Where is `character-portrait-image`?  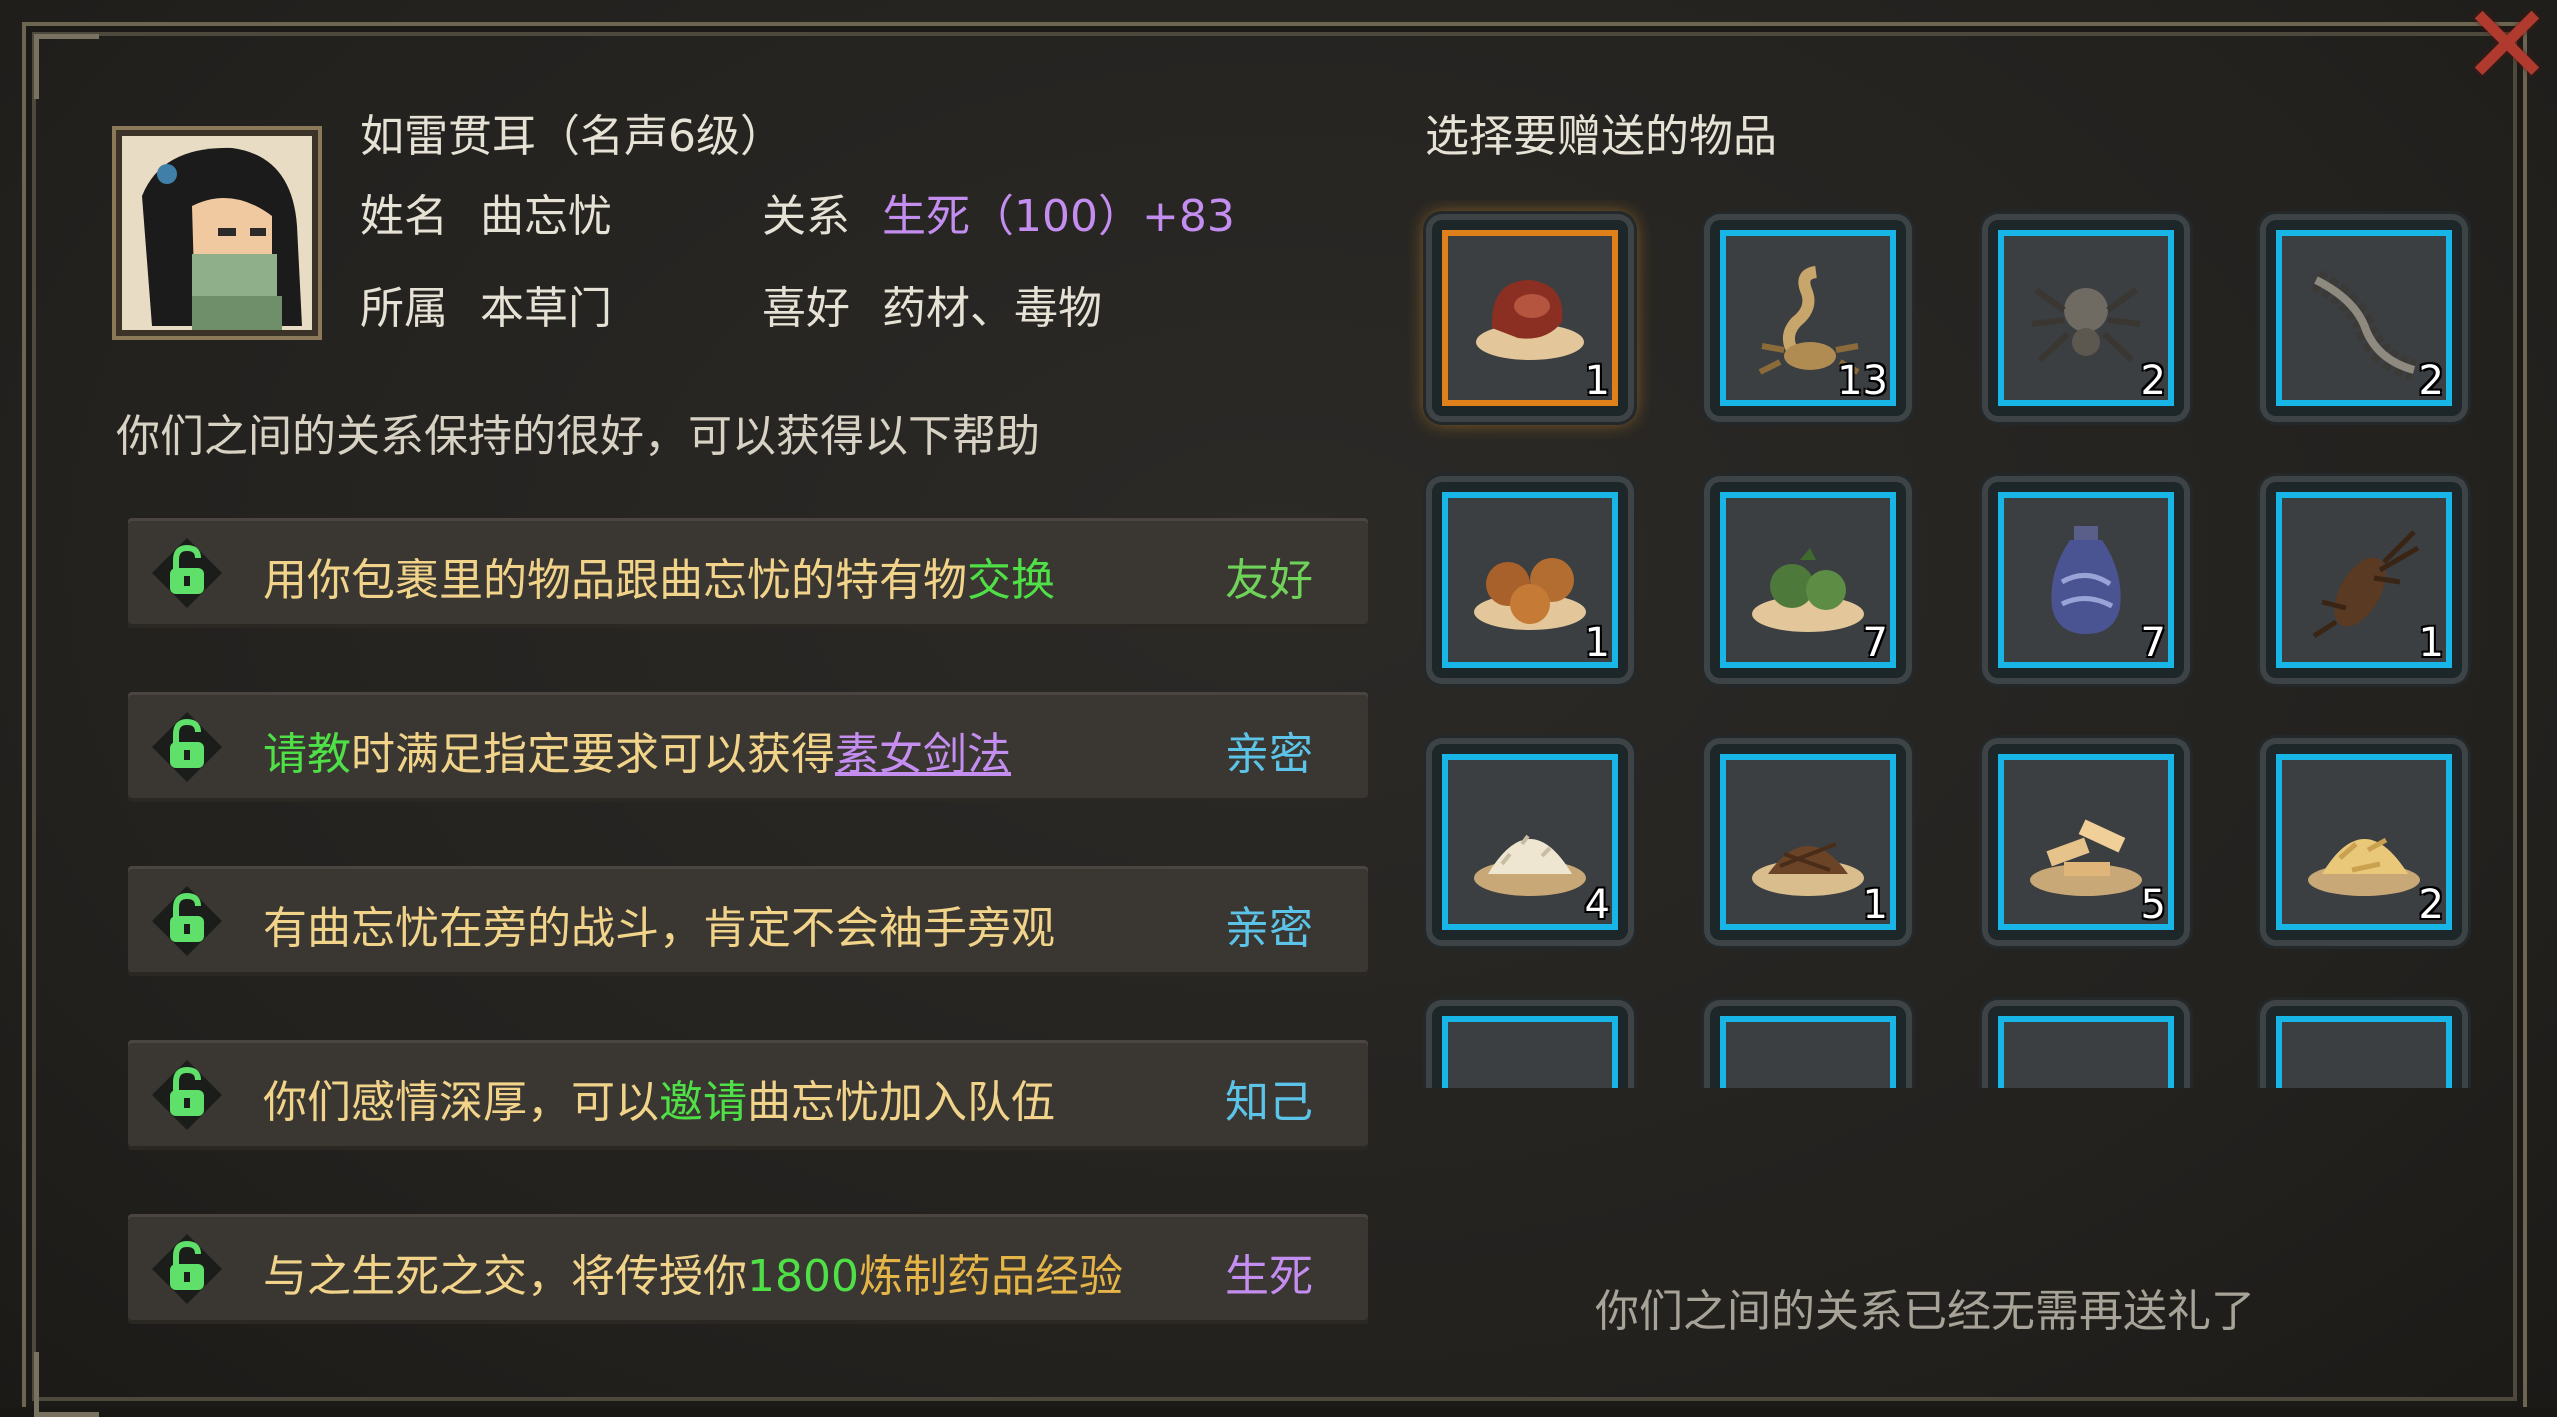 character-portrait-image is located at coordinates (217, 233).